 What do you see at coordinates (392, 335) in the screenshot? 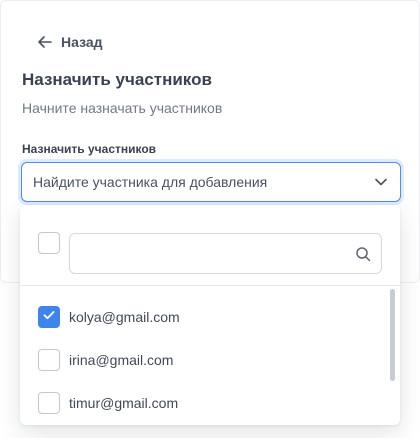
I see `dropdown-scrollbar` at bounding box center [392, 335].